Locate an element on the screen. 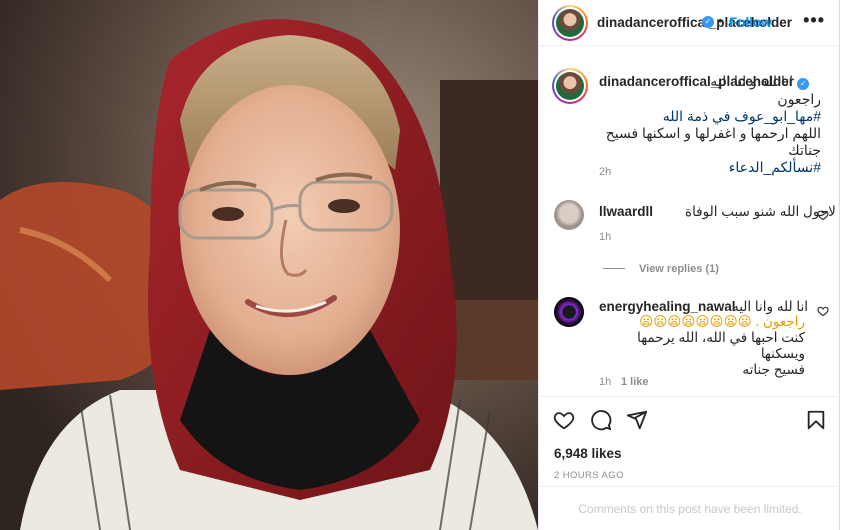 This screenshot has width=842, height=530. follow-button: Follow is located at coordinates (750, 22).